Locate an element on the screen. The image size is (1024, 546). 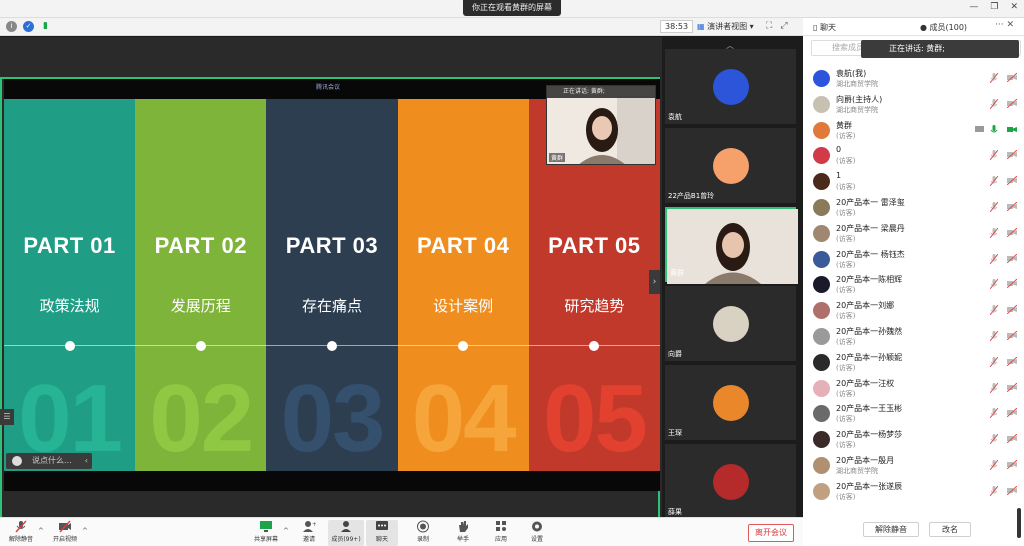
tab-members: ● 成员(100) is located at coordinates (943, 27).